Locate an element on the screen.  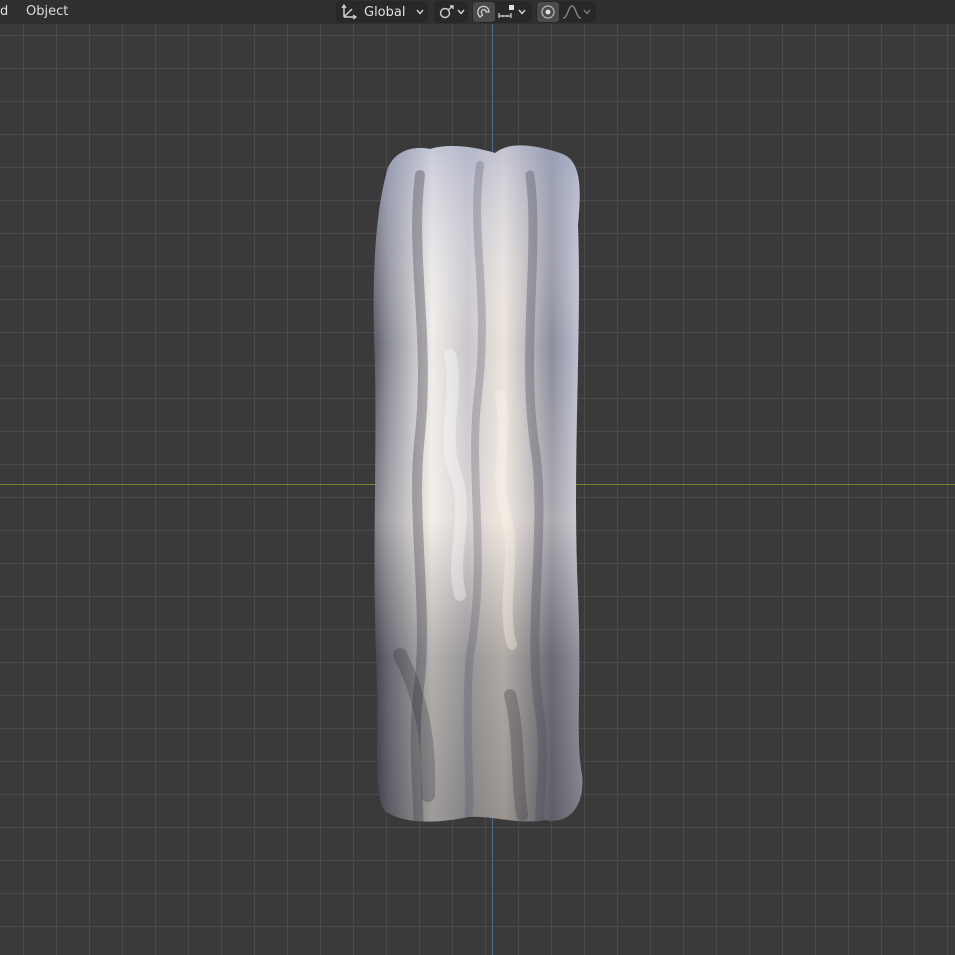
transform-orientation-dropdown: Global is located at coordinates (382, 12).